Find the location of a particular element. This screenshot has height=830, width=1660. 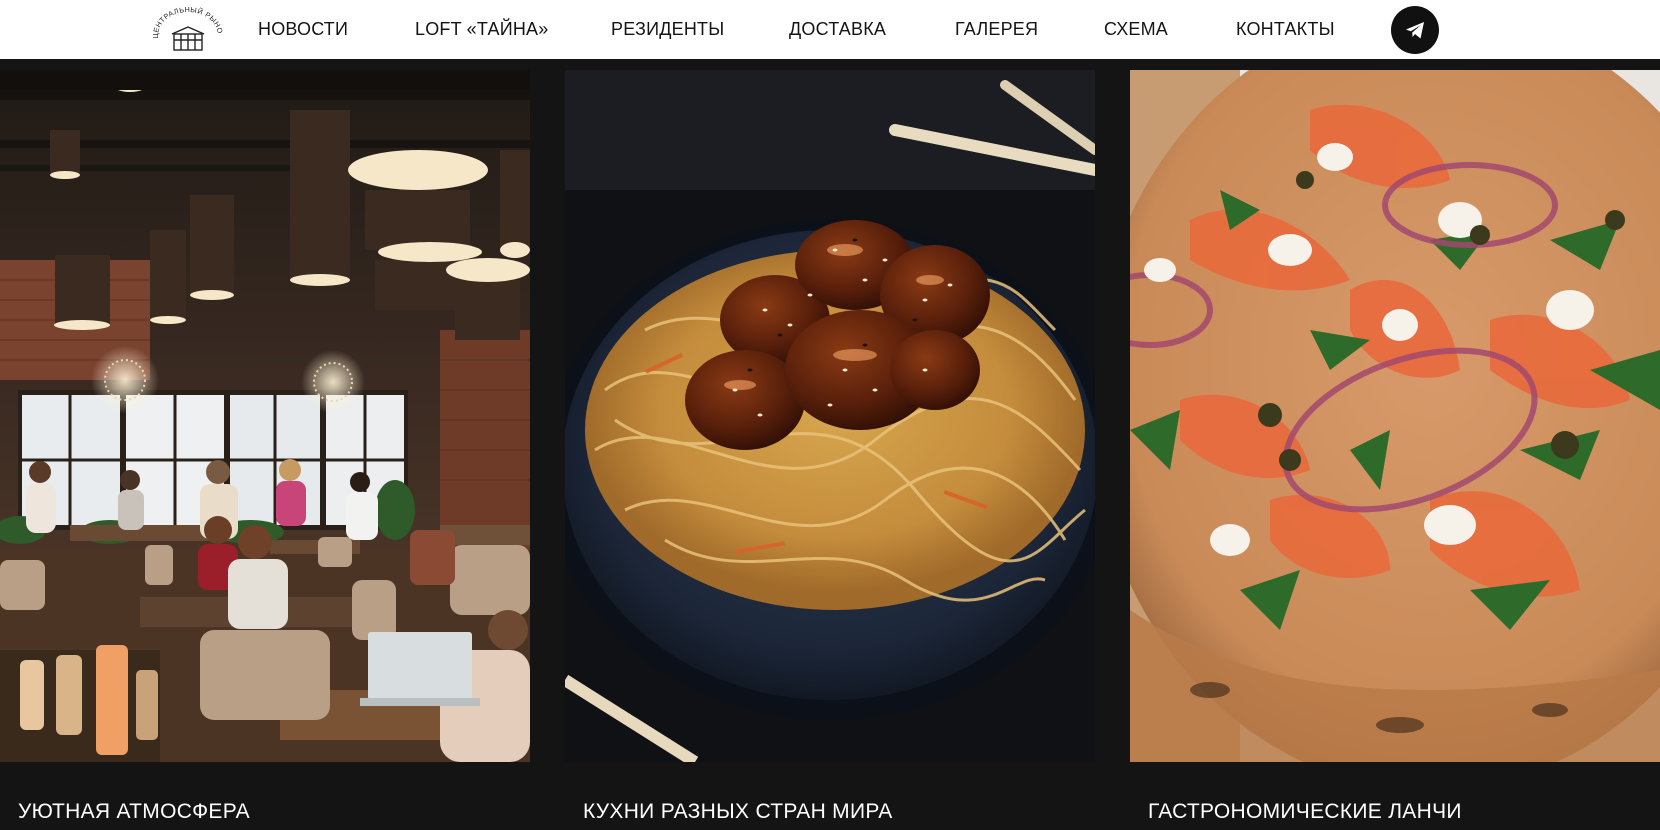

market-building-icon: ЦЕНТРАЛЬНЫЙ РЫНОК is located at coordinates (187, 28).